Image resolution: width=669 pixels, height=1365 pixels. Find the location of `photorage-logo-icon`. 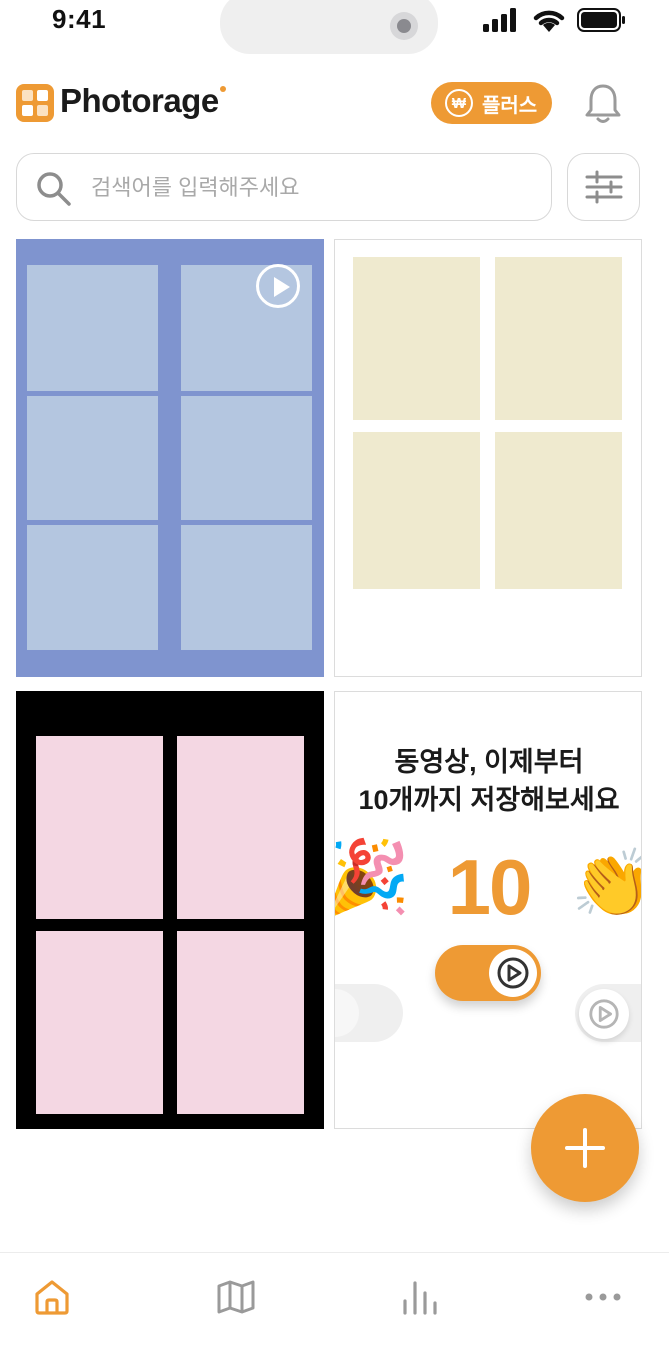

photorage-logo-icon is located at coordinates (35, 103).